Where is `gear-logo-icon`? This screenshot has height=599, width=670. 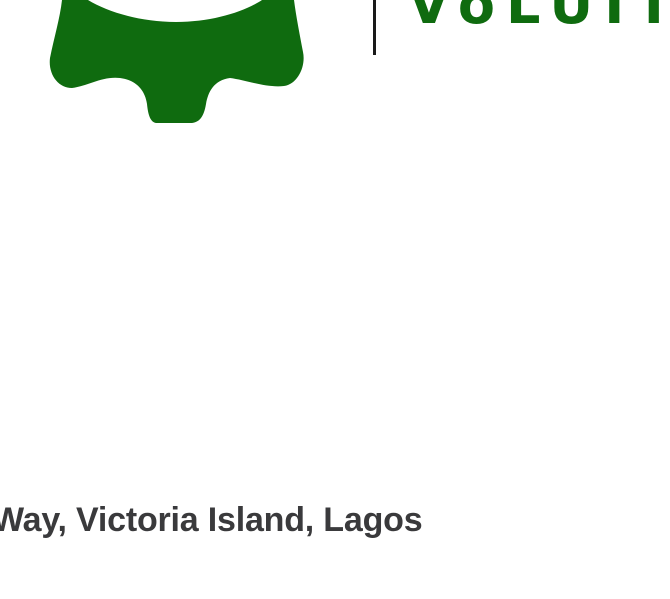
gear-logo-icon is located at coordinates (176, 61).